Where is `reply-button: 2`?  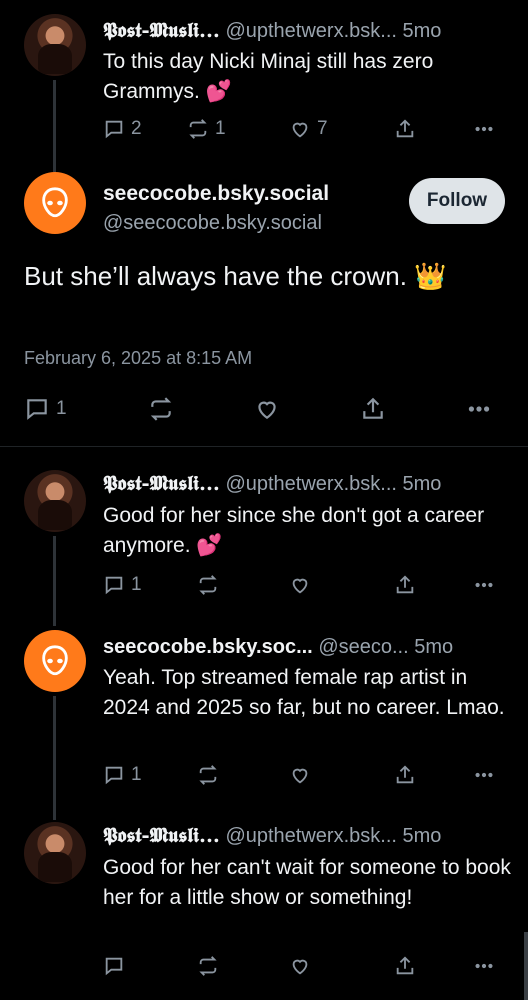
reply-button: 2 is located at coordinates (122, 129).